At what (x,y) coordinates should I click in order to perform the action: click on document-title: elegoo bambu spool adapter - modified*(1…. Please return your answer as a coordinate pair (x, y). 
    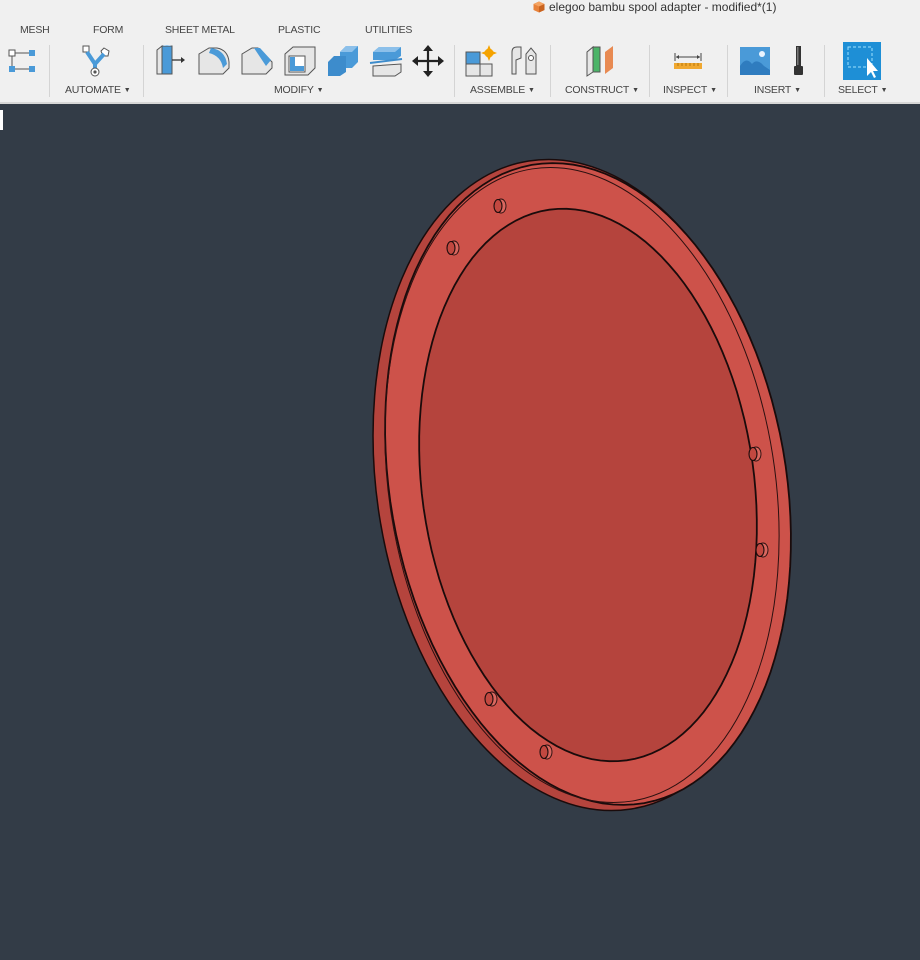
    Looking at the image, I should click on (654, 7).